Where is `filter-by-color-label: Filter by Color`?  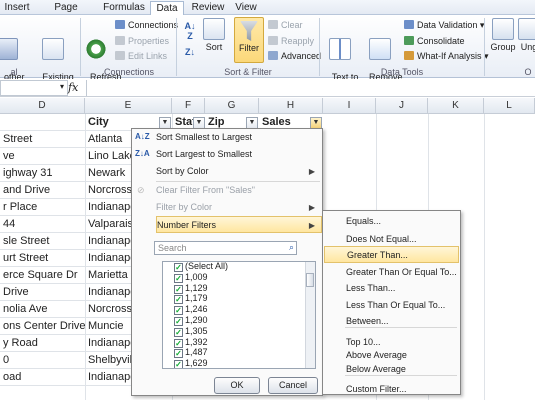 filter-by-color-label: Filter by Color is located at coordinates (184, 207).